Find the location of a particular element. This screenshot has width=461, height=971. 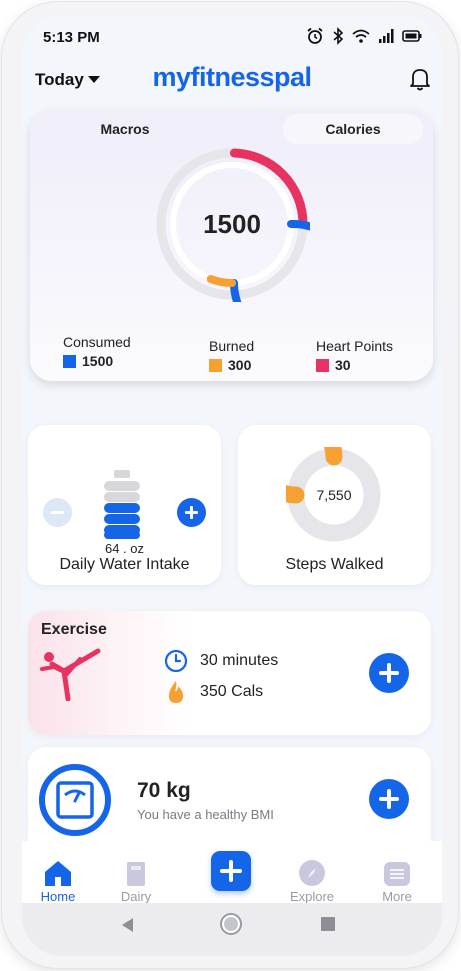

calories-total: 1500 is located at coordinates (232, 223).